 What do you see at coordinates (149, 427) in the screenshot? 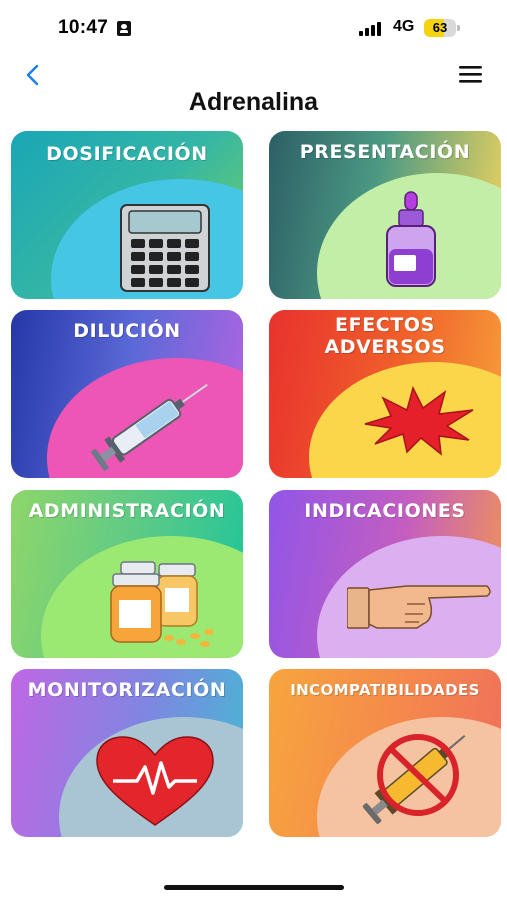
I see `syringe-icon` at bounding box center [149, 427].